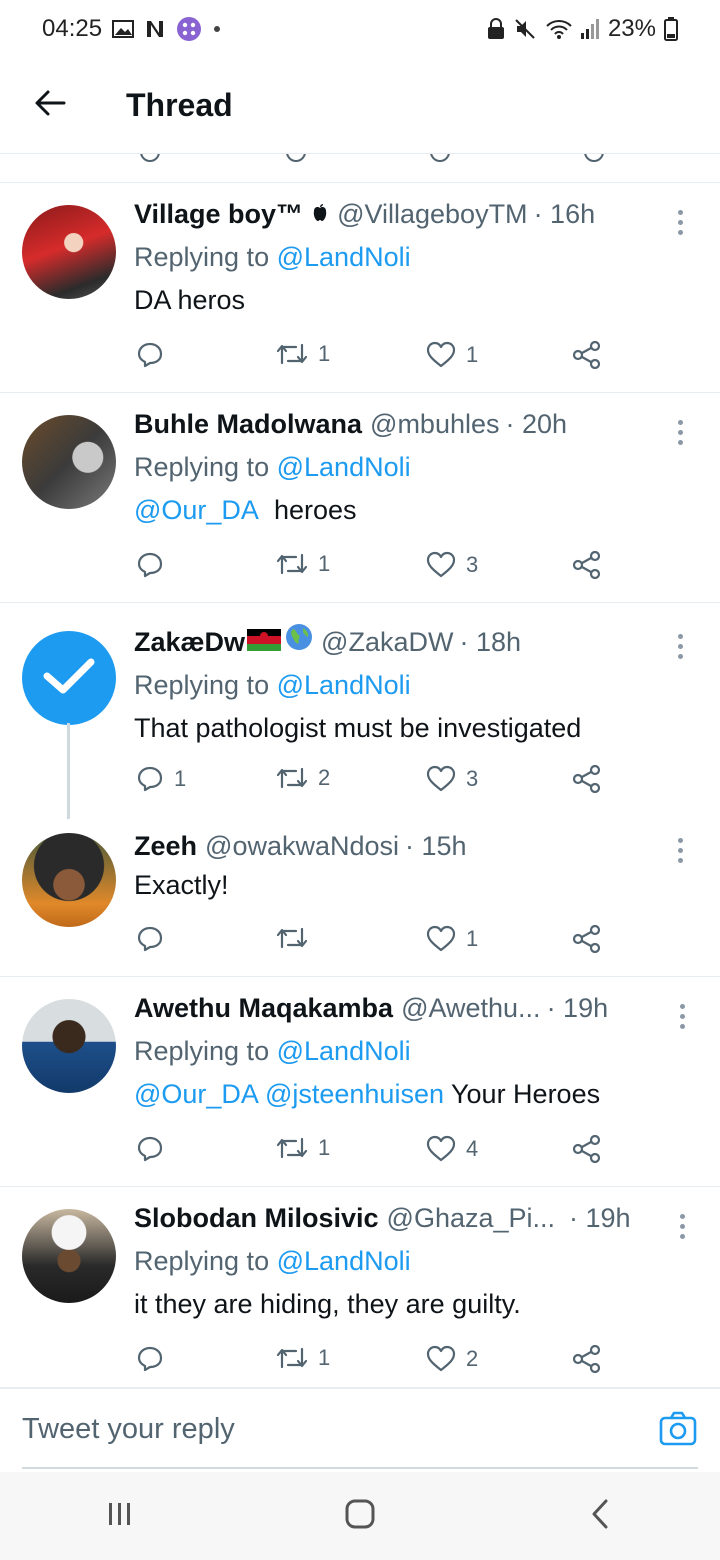 This screenshot has width=720, height=1560. What do you see at coordinates (472, 938) in the screenshot?
I see `like-count: 1` at bounding box center [472, 938].